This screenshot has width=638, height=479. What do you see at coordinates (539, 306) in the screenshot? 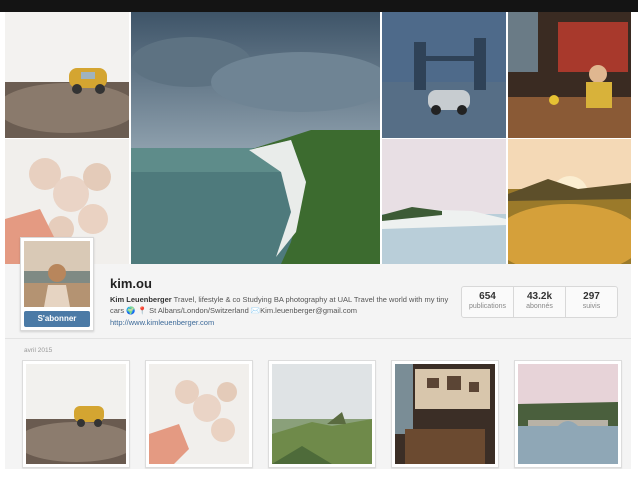
I see `stat-label: abonnés` at bounding box center [539, 306].